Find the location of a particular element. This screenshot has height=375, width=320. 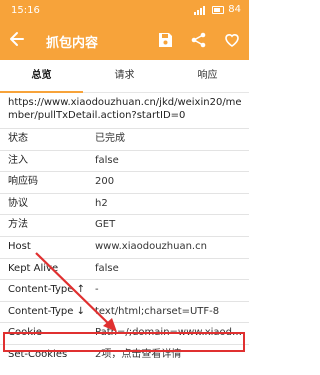

status-icons: 84 is located at coordinates (217, 9).